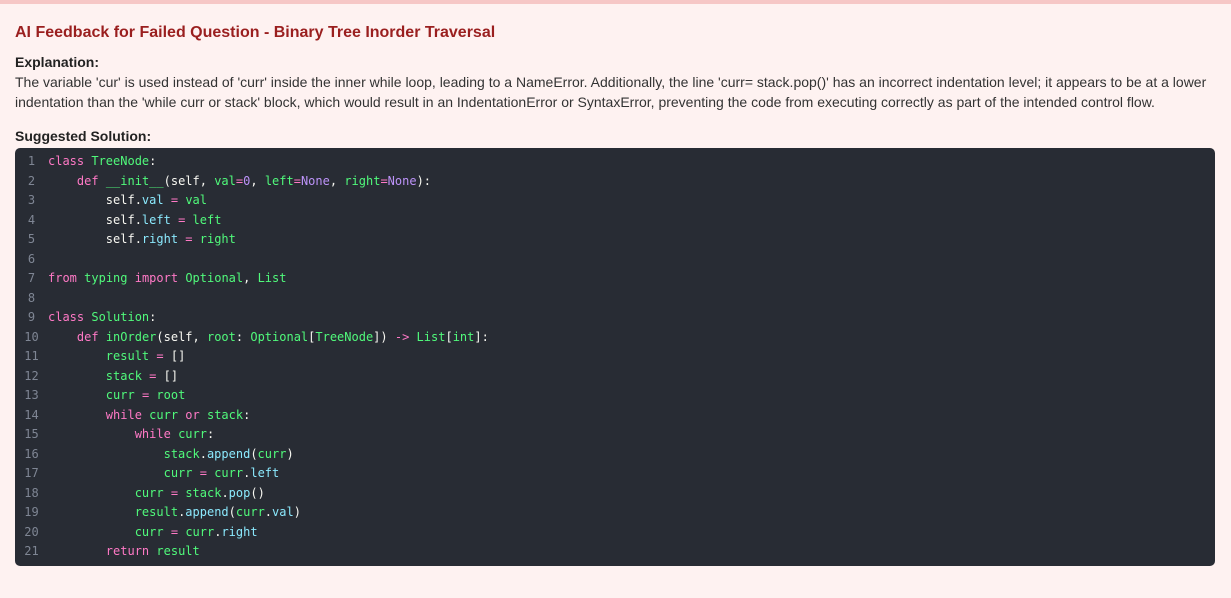 The image size is (1231, 598). Describe the element at coordinates (424, 180) in the screenshot. I see `code-token: ):` at that location.